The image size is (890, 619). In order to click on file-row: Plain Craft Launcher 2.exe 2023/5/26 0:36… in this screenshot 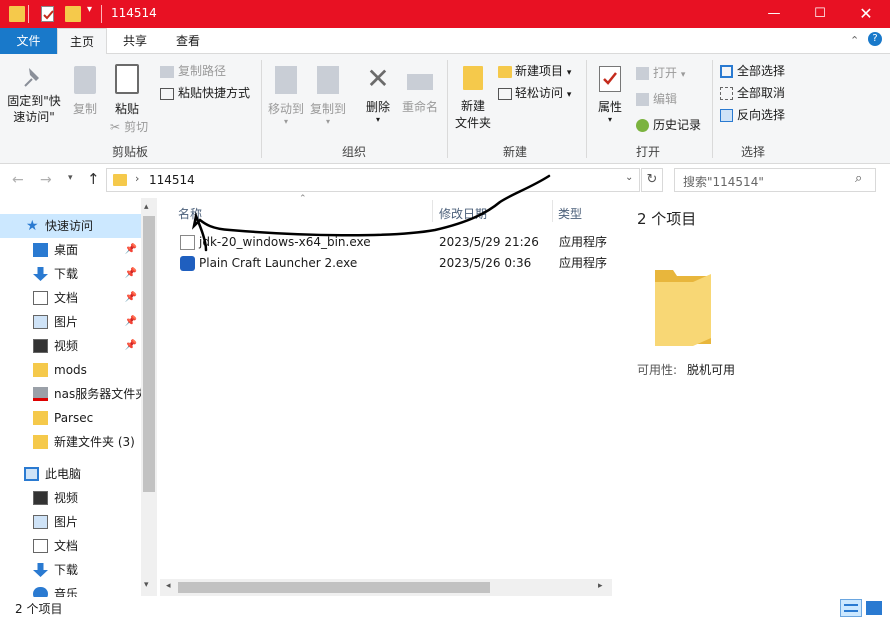, I will do `click(394, 263)`.